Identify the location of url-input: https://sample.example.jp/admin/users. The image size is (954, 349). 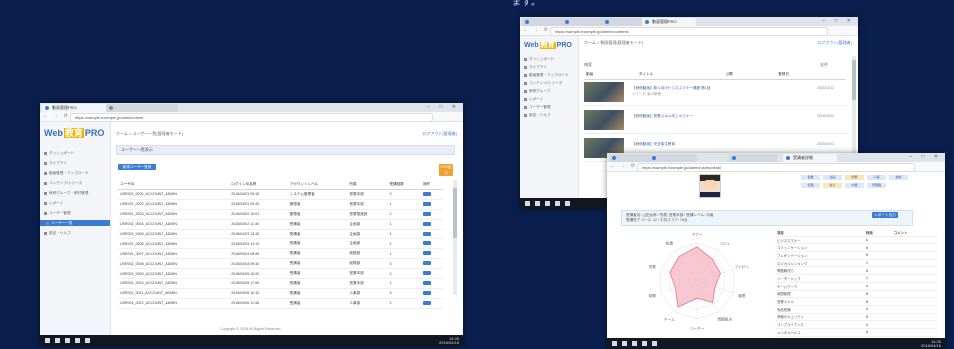
(251, 117).